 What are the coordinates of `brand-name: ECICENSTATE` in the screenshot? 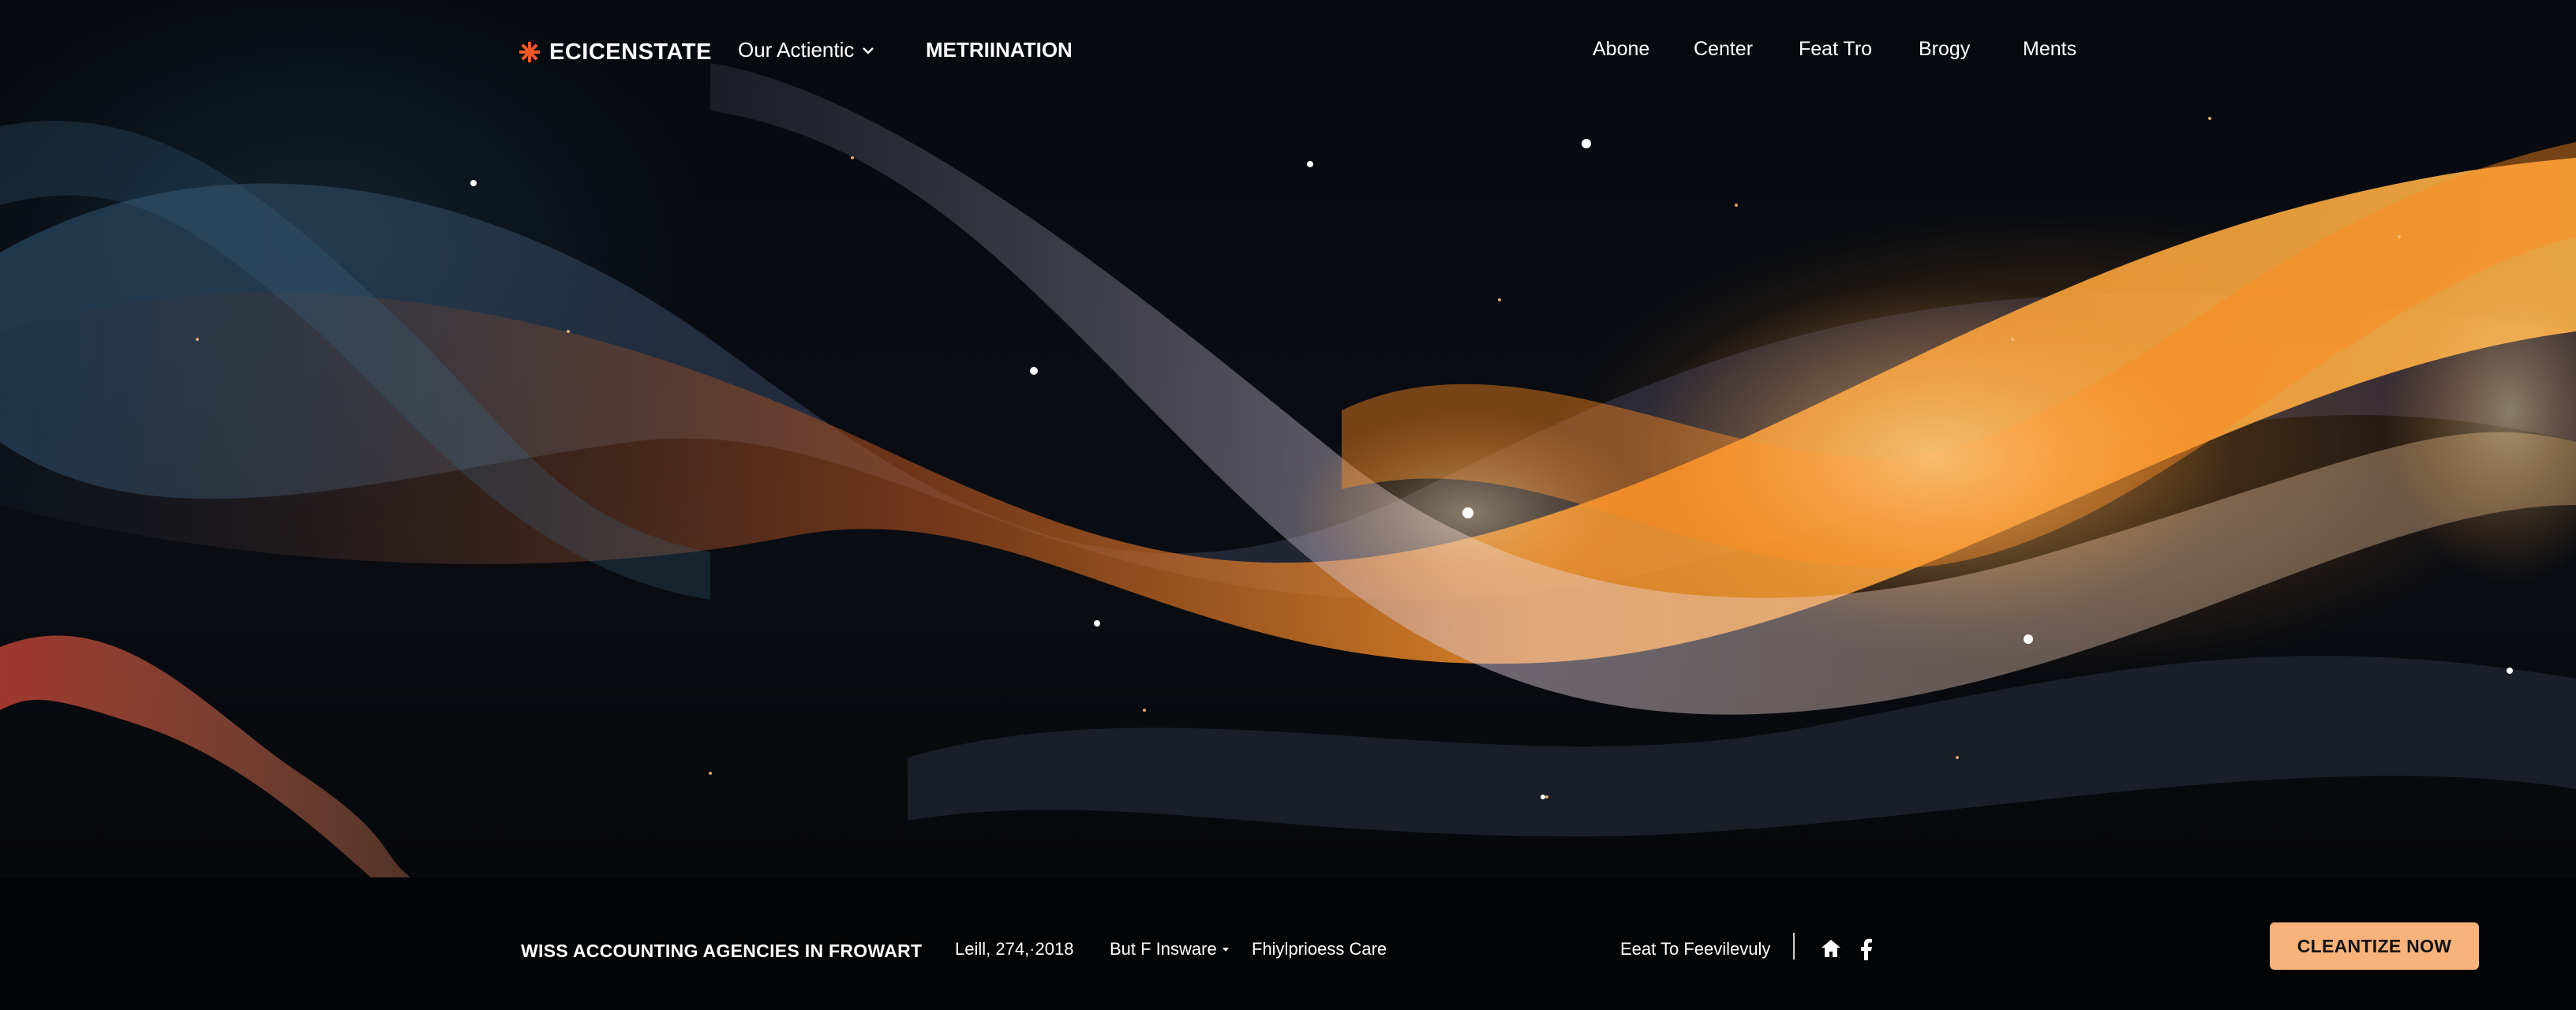 It's located at (630, 52).